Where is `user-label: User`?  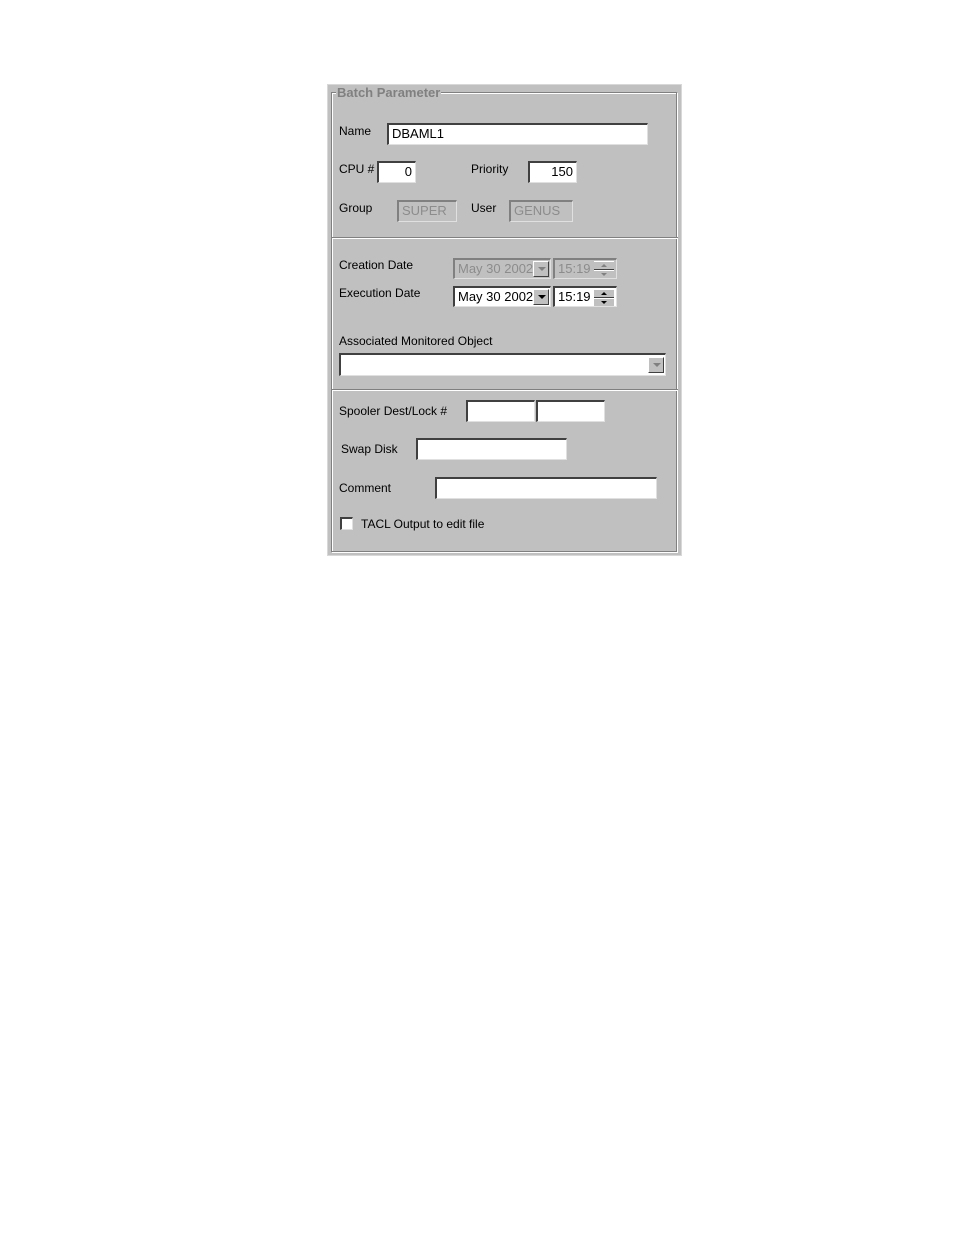 user-label: User is located at coordinates (484, 208).